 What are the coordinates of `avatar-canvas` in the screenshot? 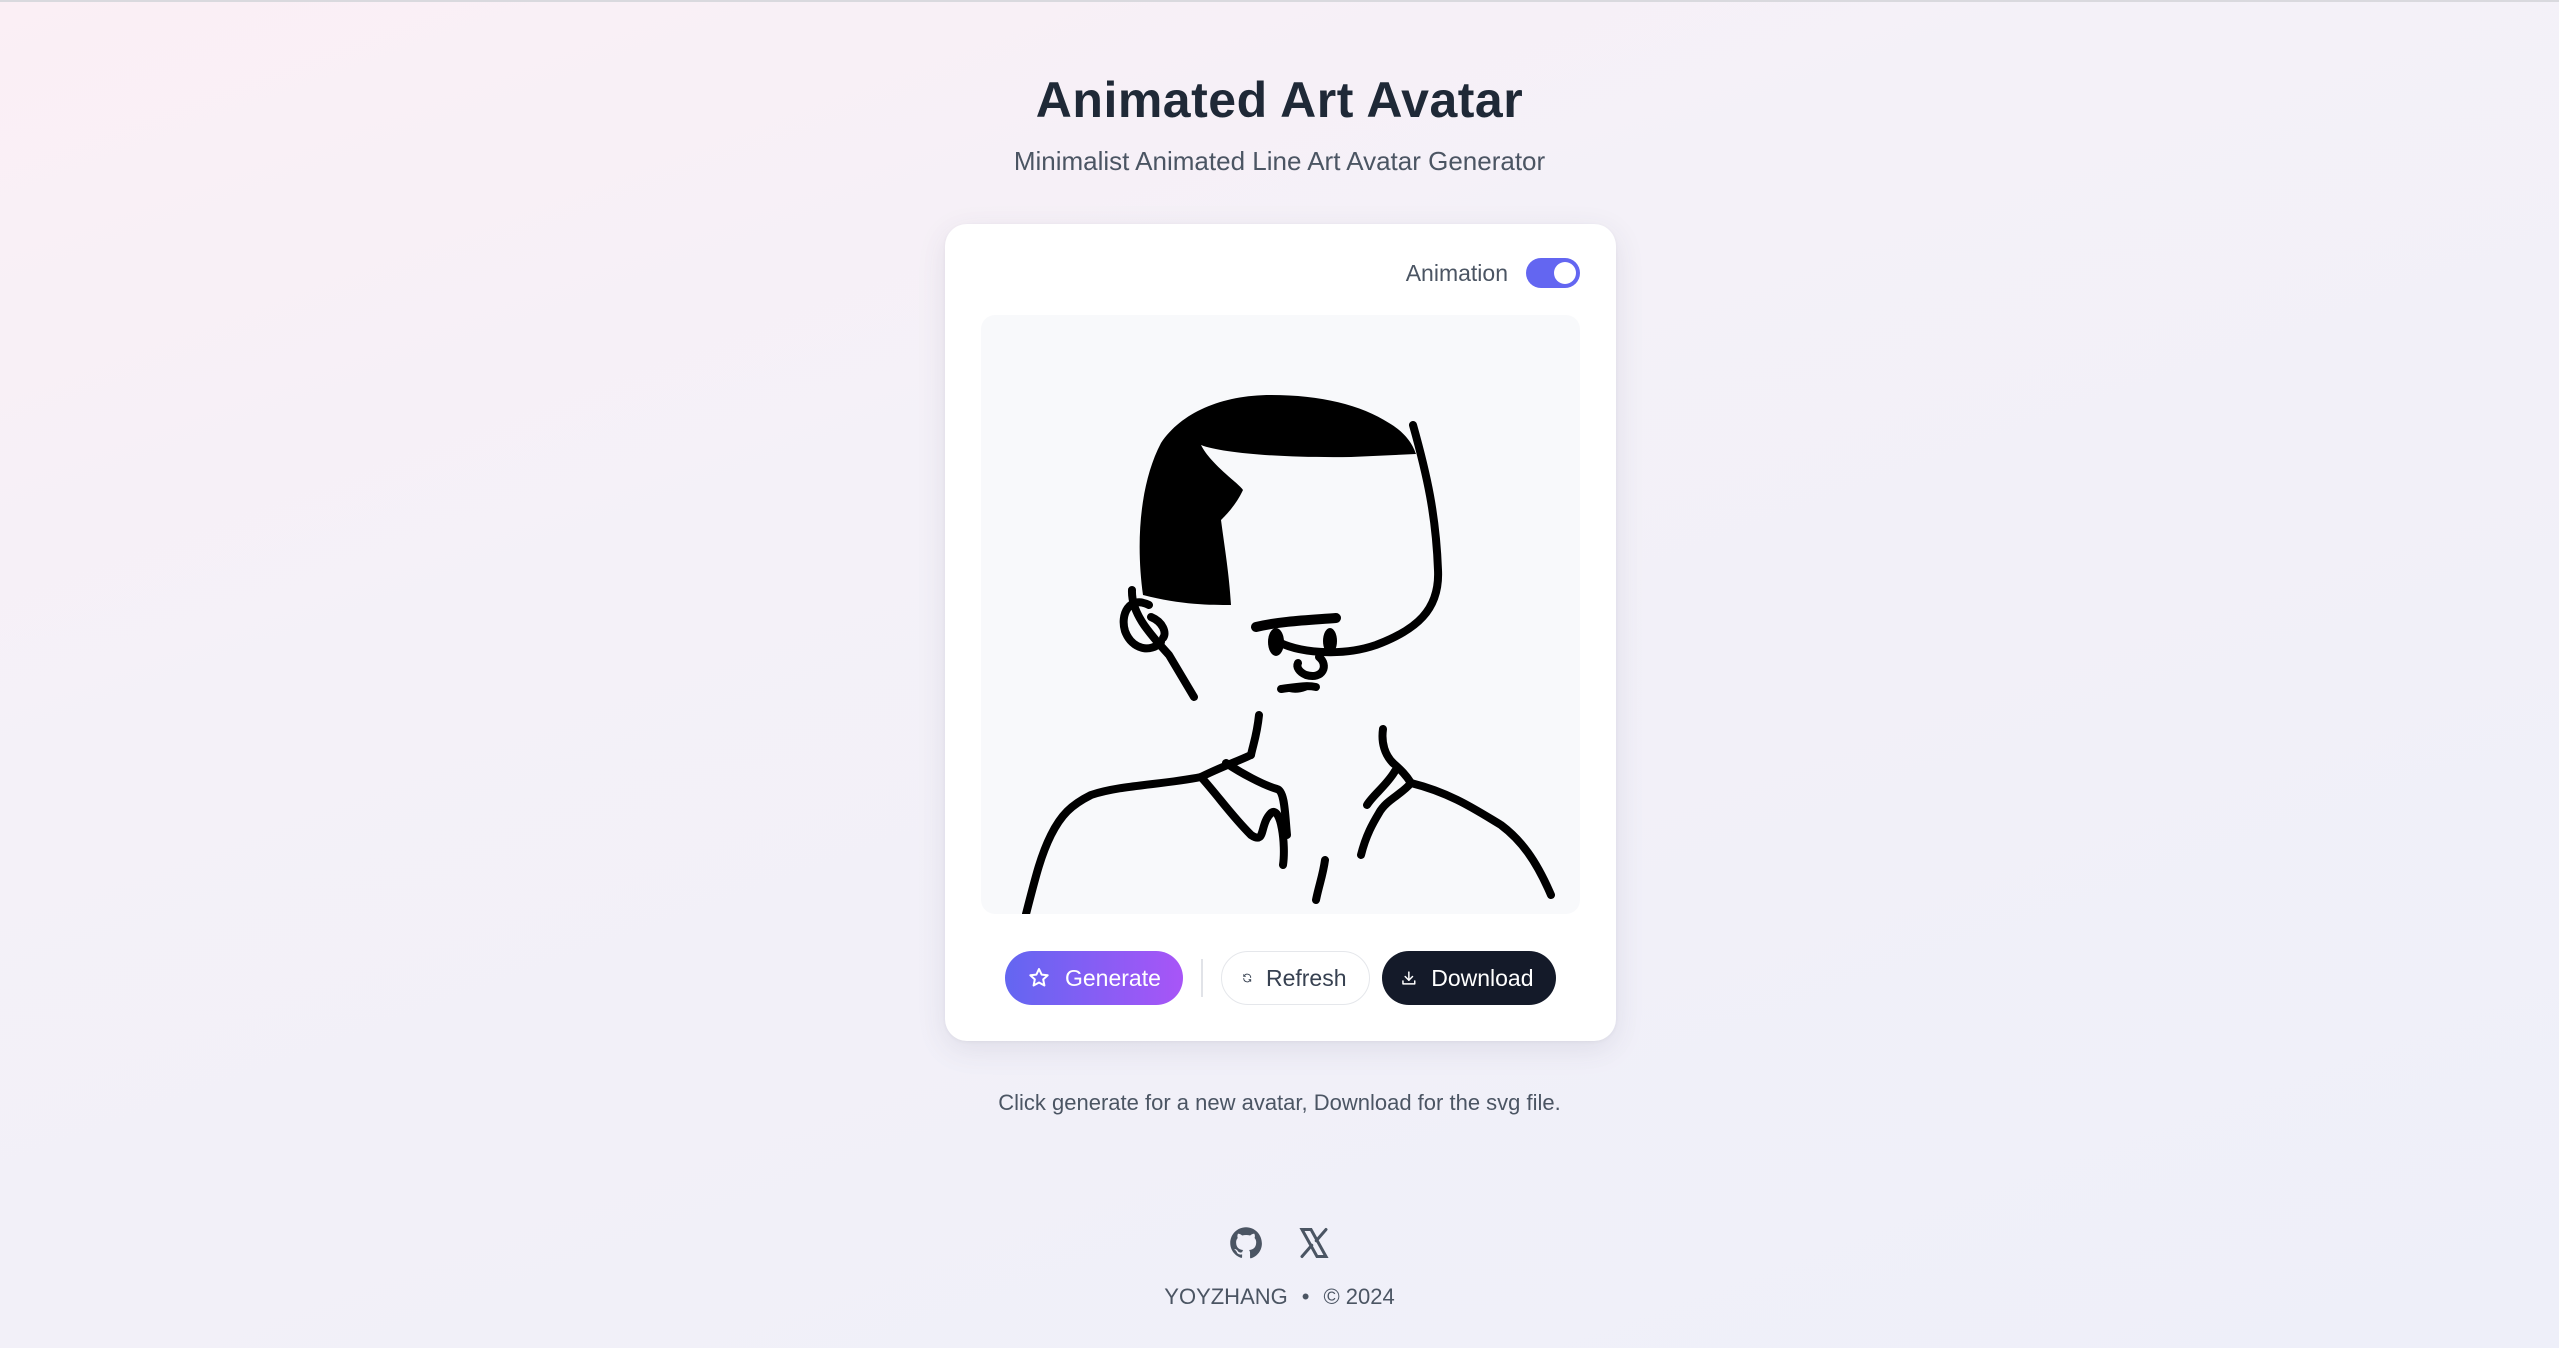 It's located at (1280, 614).